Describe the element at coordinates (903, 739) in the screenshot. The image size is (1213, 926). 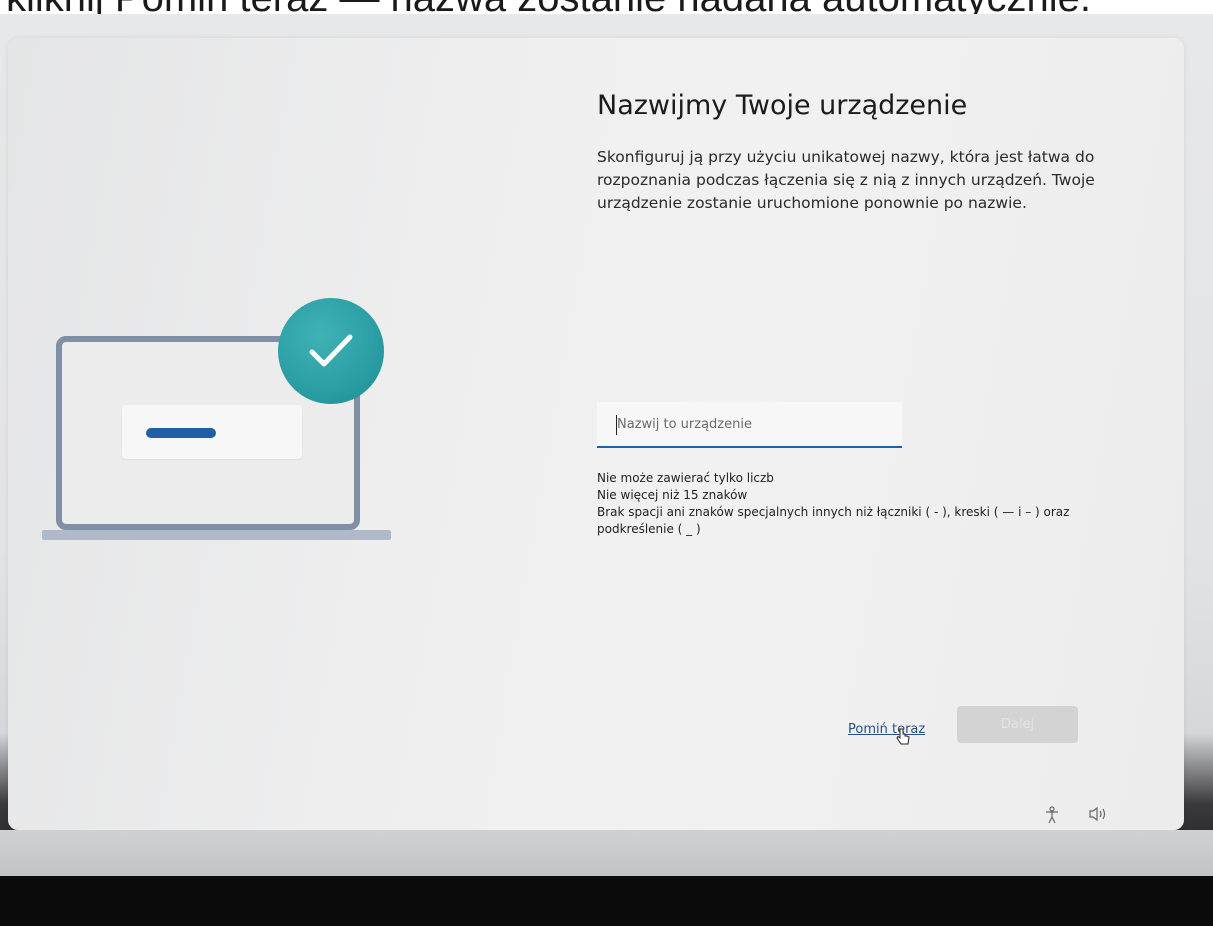
I see `hand-cursor-icon` at that location.